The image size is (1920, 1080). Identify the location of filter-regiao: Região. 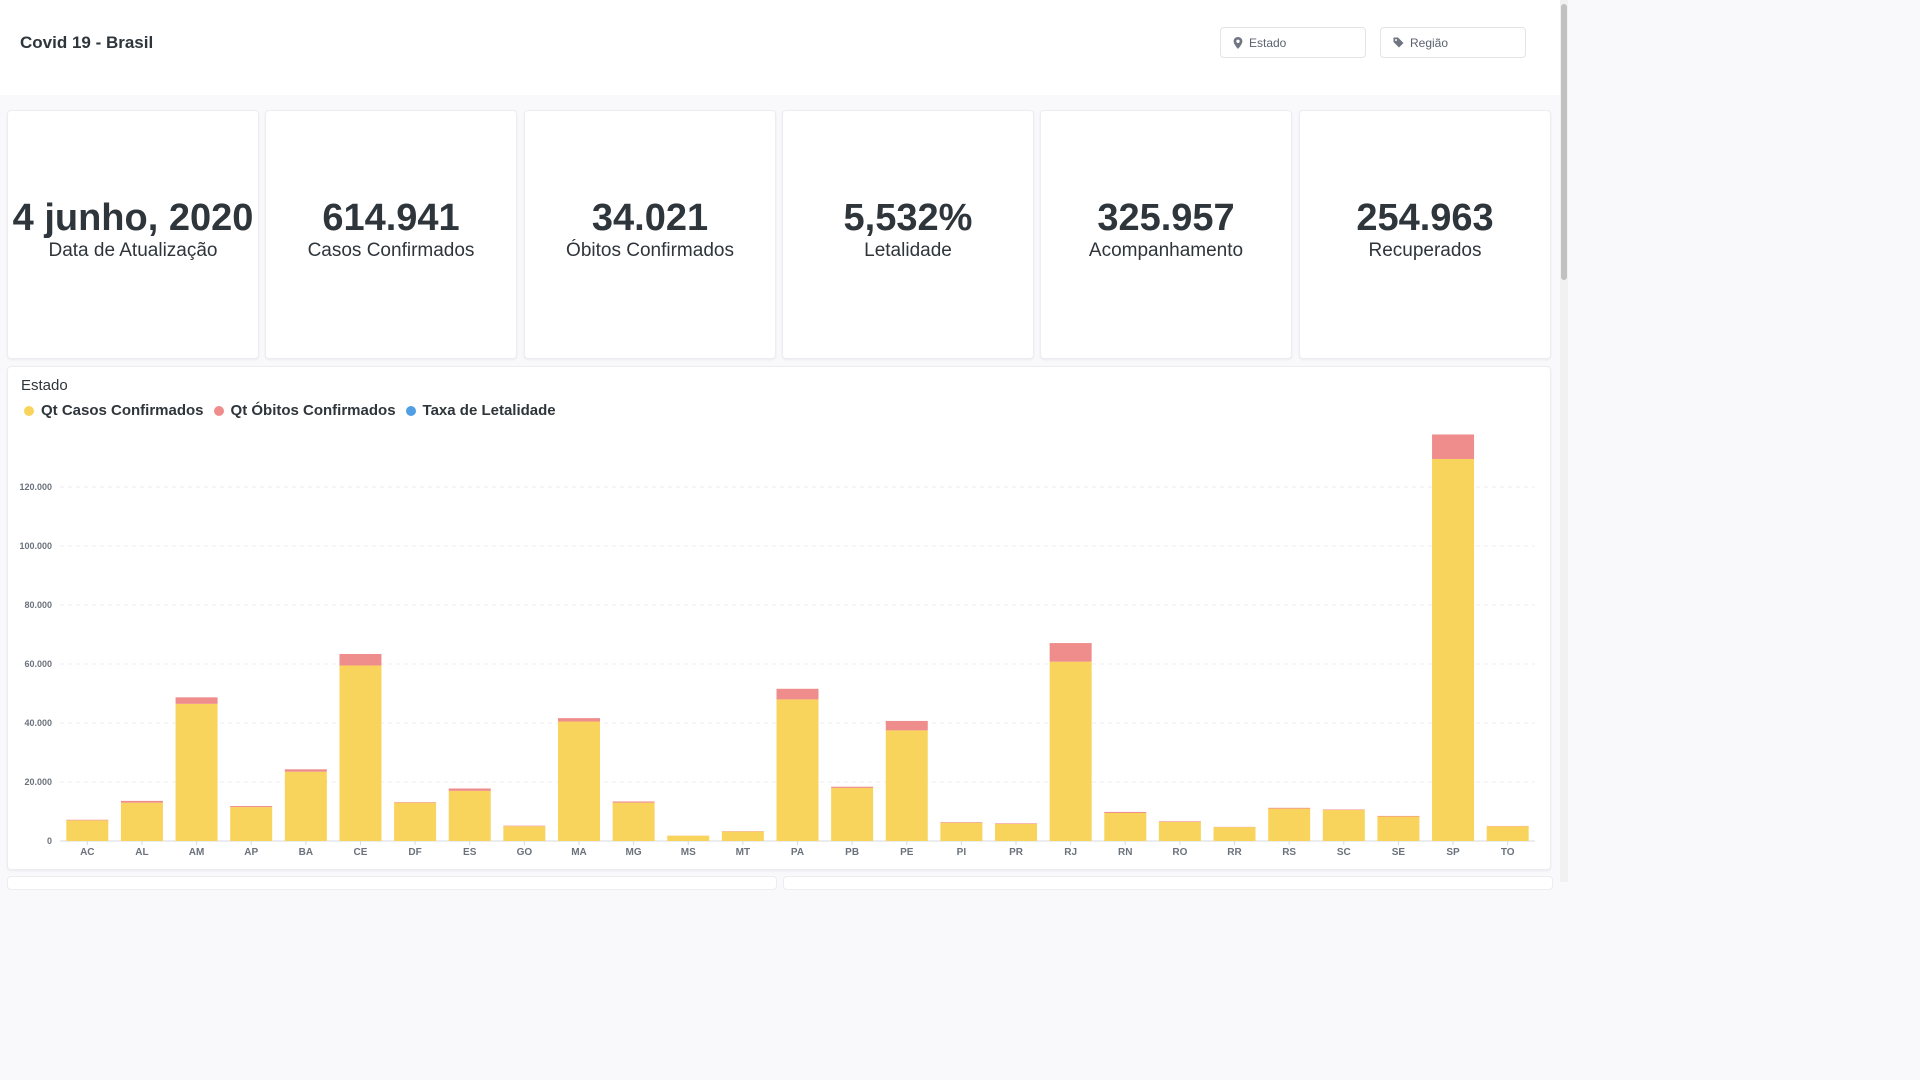
(1453, 42).